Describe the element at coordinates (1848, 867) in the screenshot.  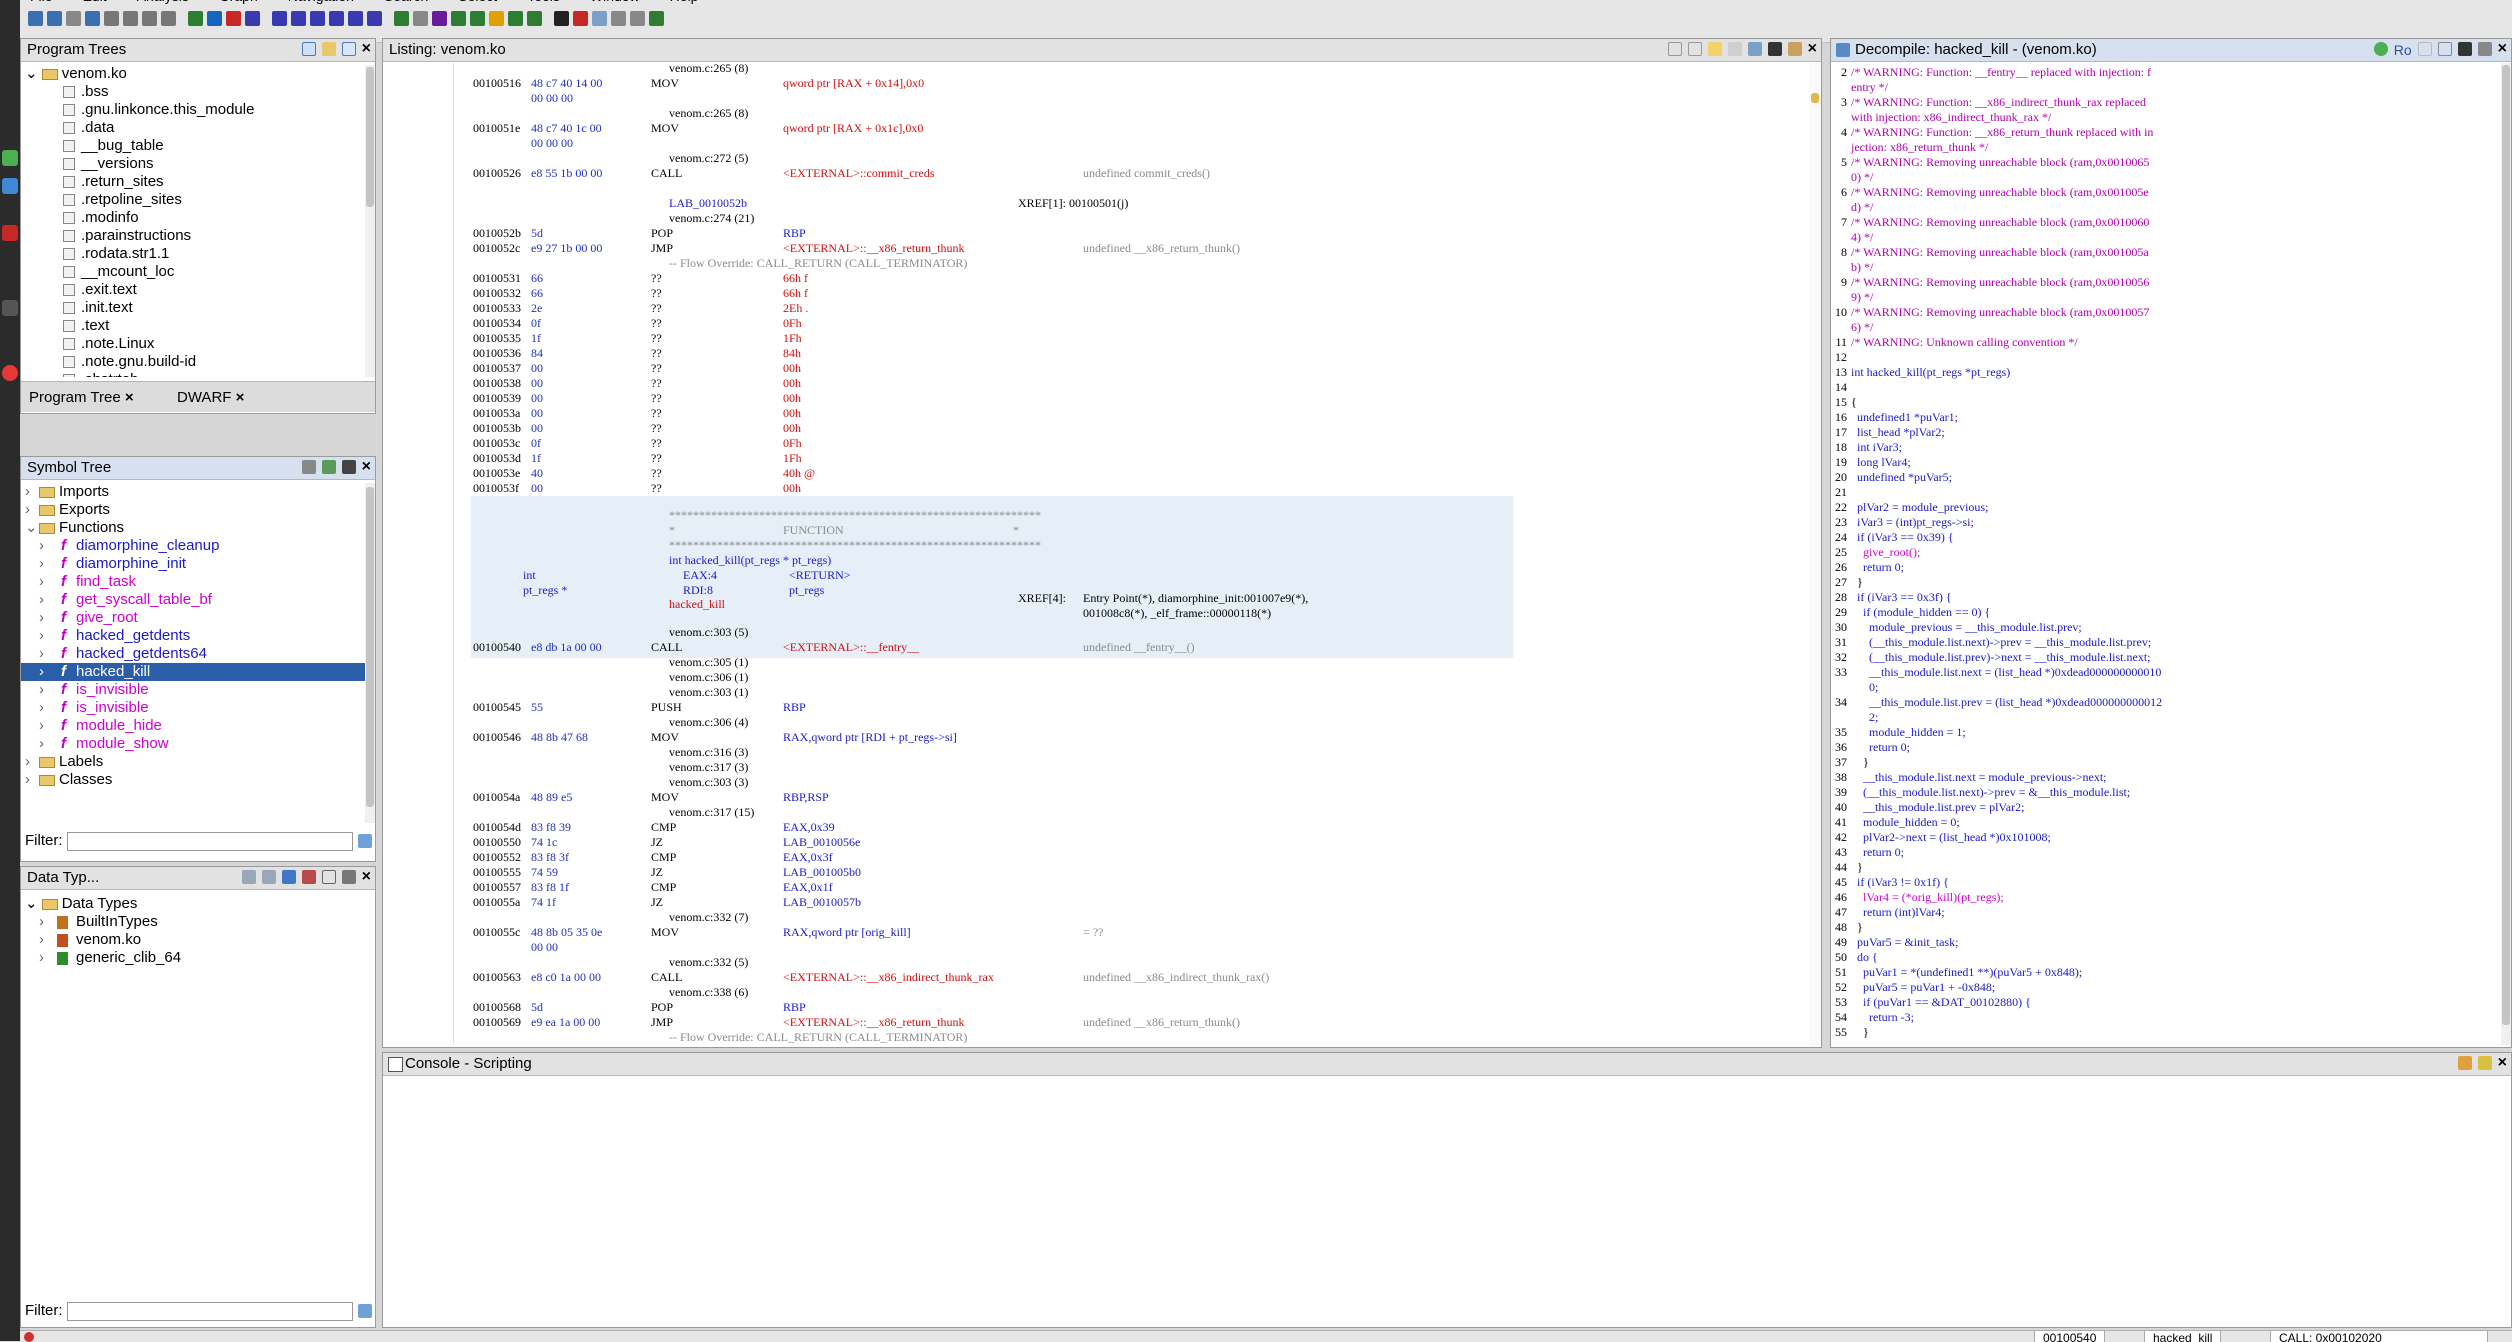
I see `decompile-line: 44 }` at that location.